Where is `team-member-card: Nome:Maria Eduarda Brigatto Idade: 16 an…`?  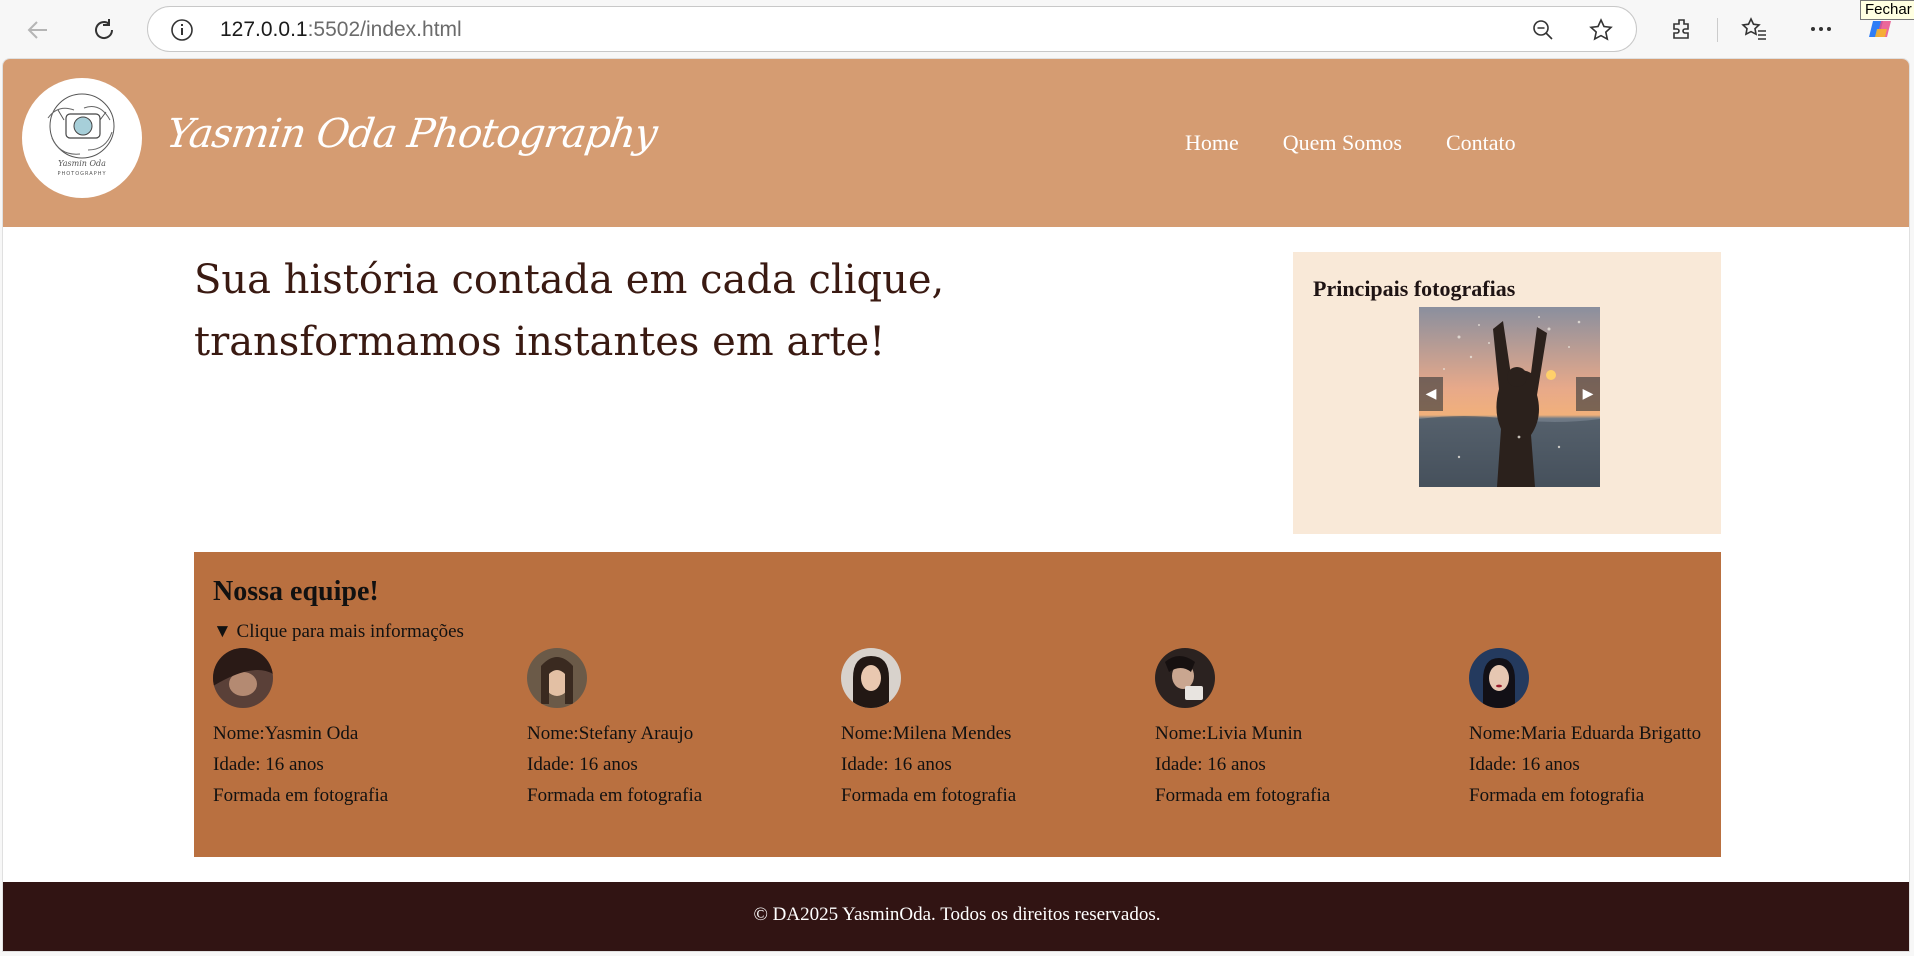
team-member-card: Nome:Maria Eduarda Brigatto Idade: 16 an… is located at coordinates (1619, 729).